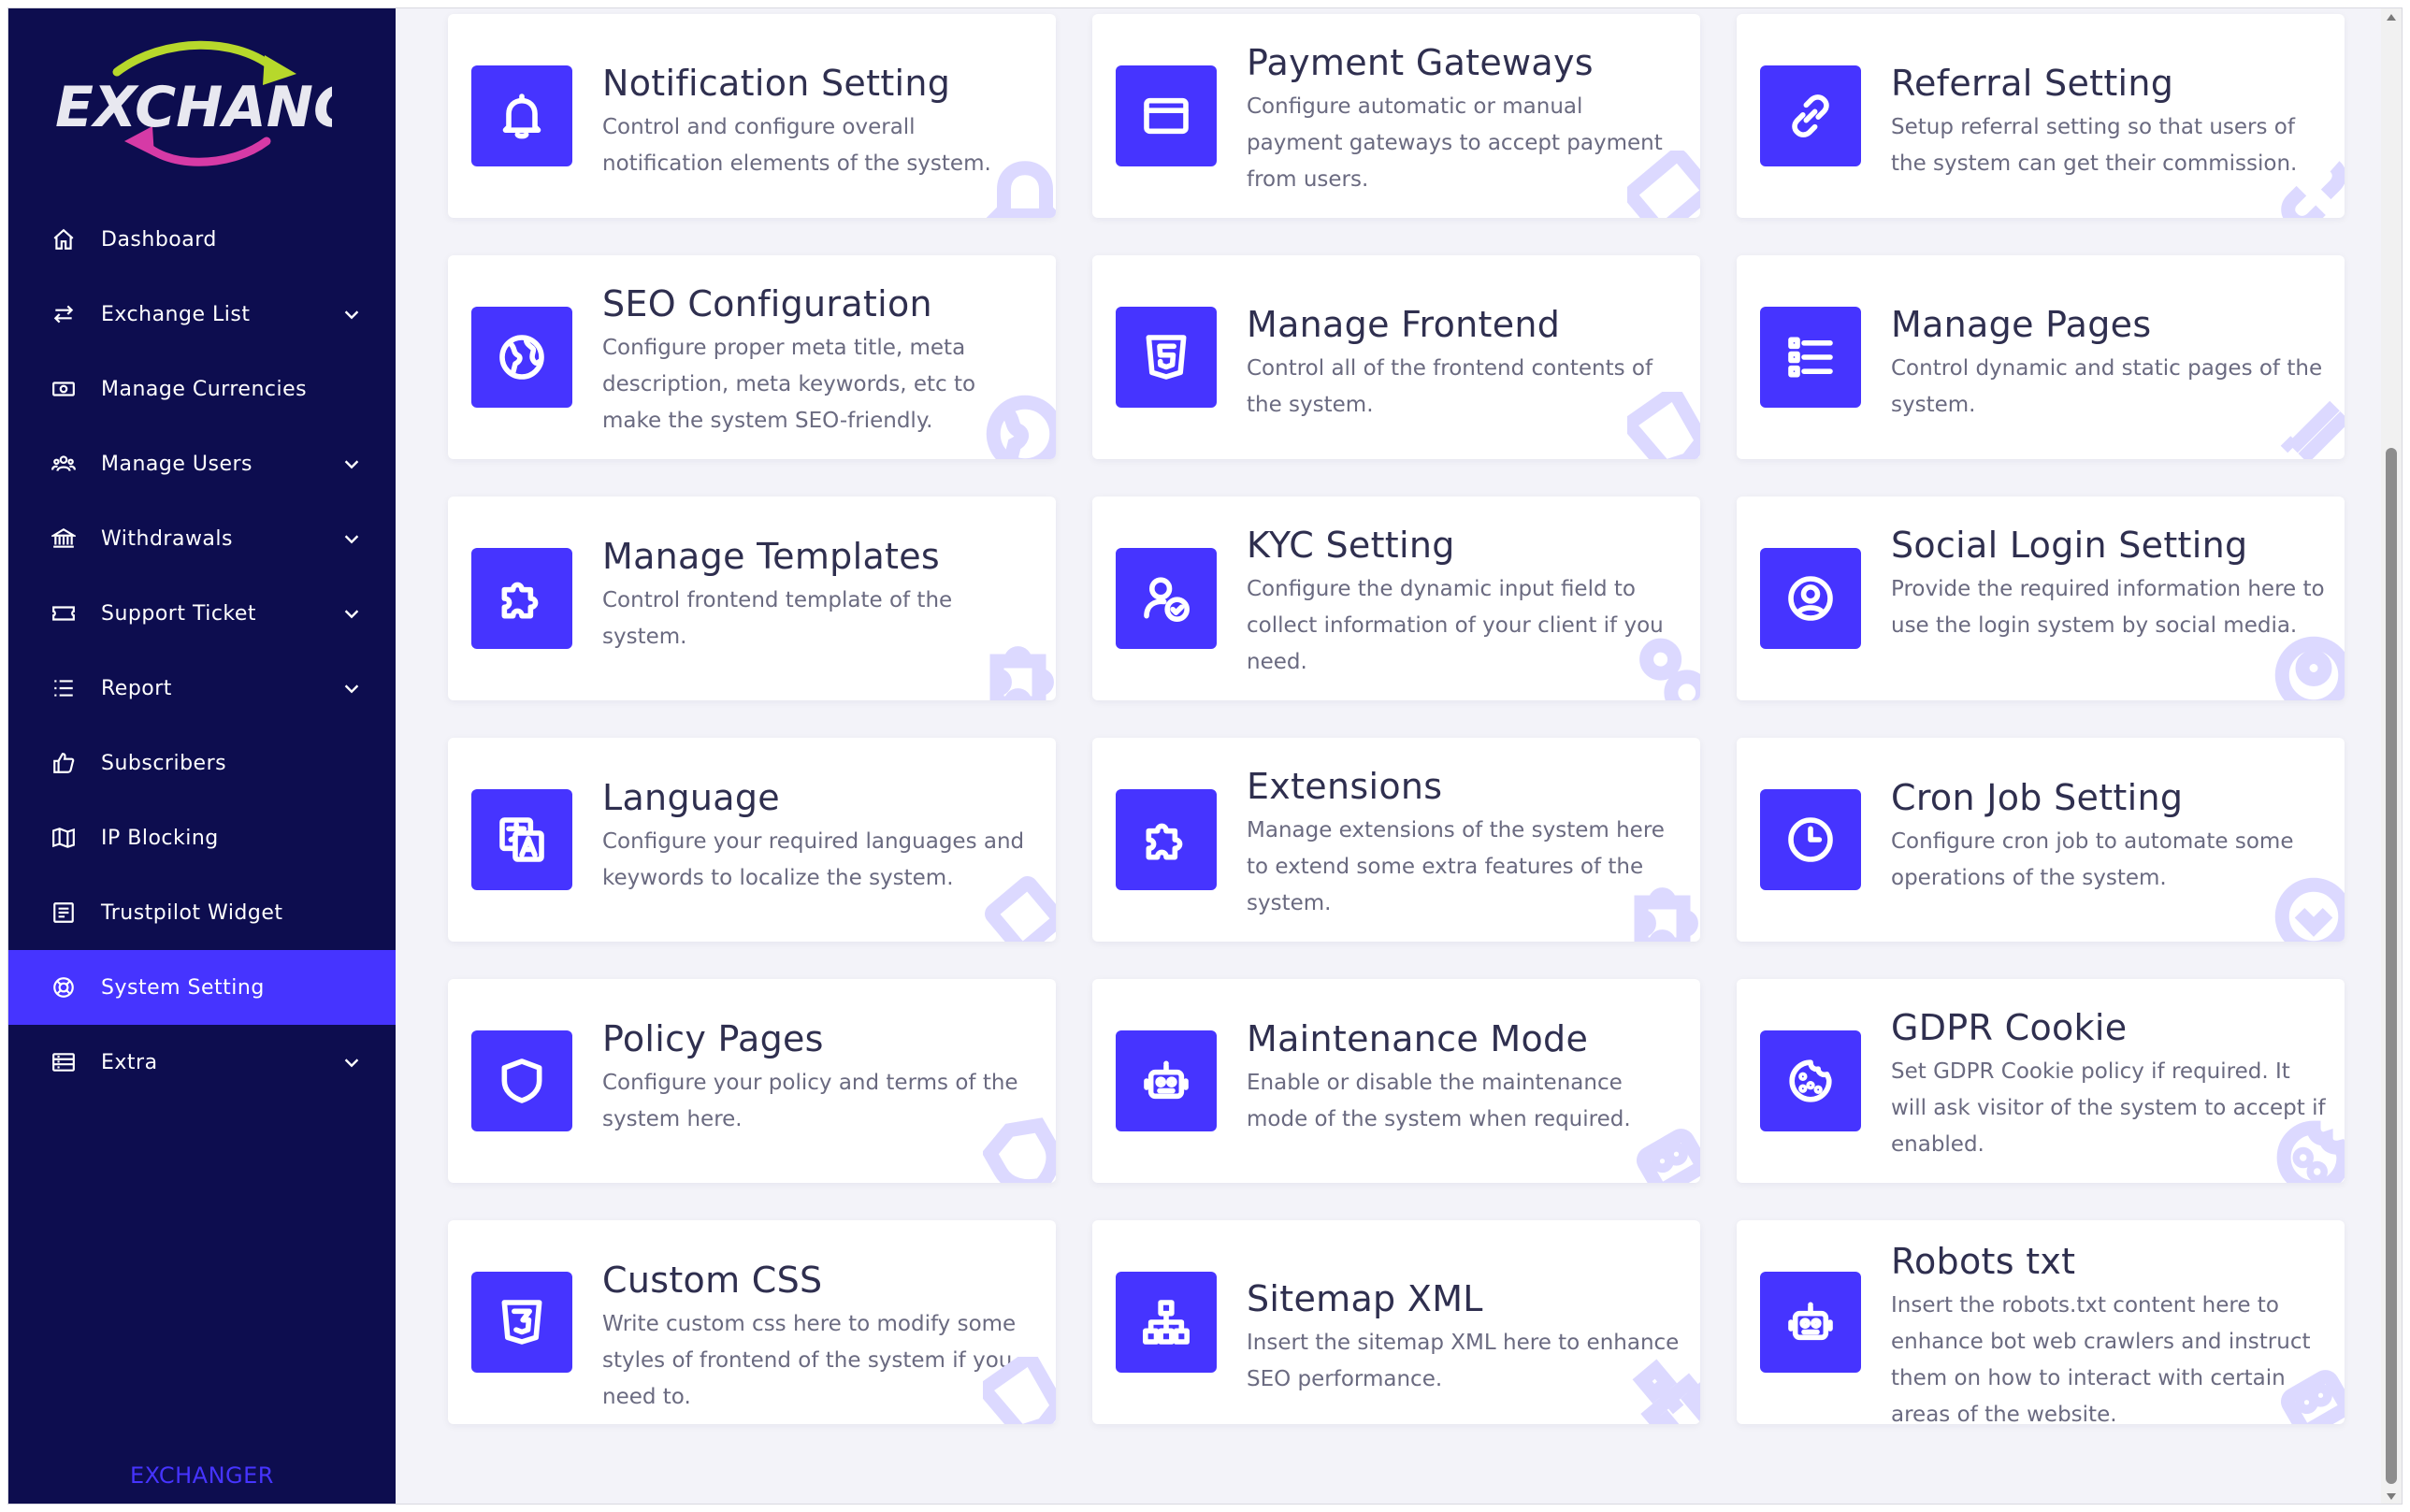  I want to click on credit-card-icon, so click(1166, 115).